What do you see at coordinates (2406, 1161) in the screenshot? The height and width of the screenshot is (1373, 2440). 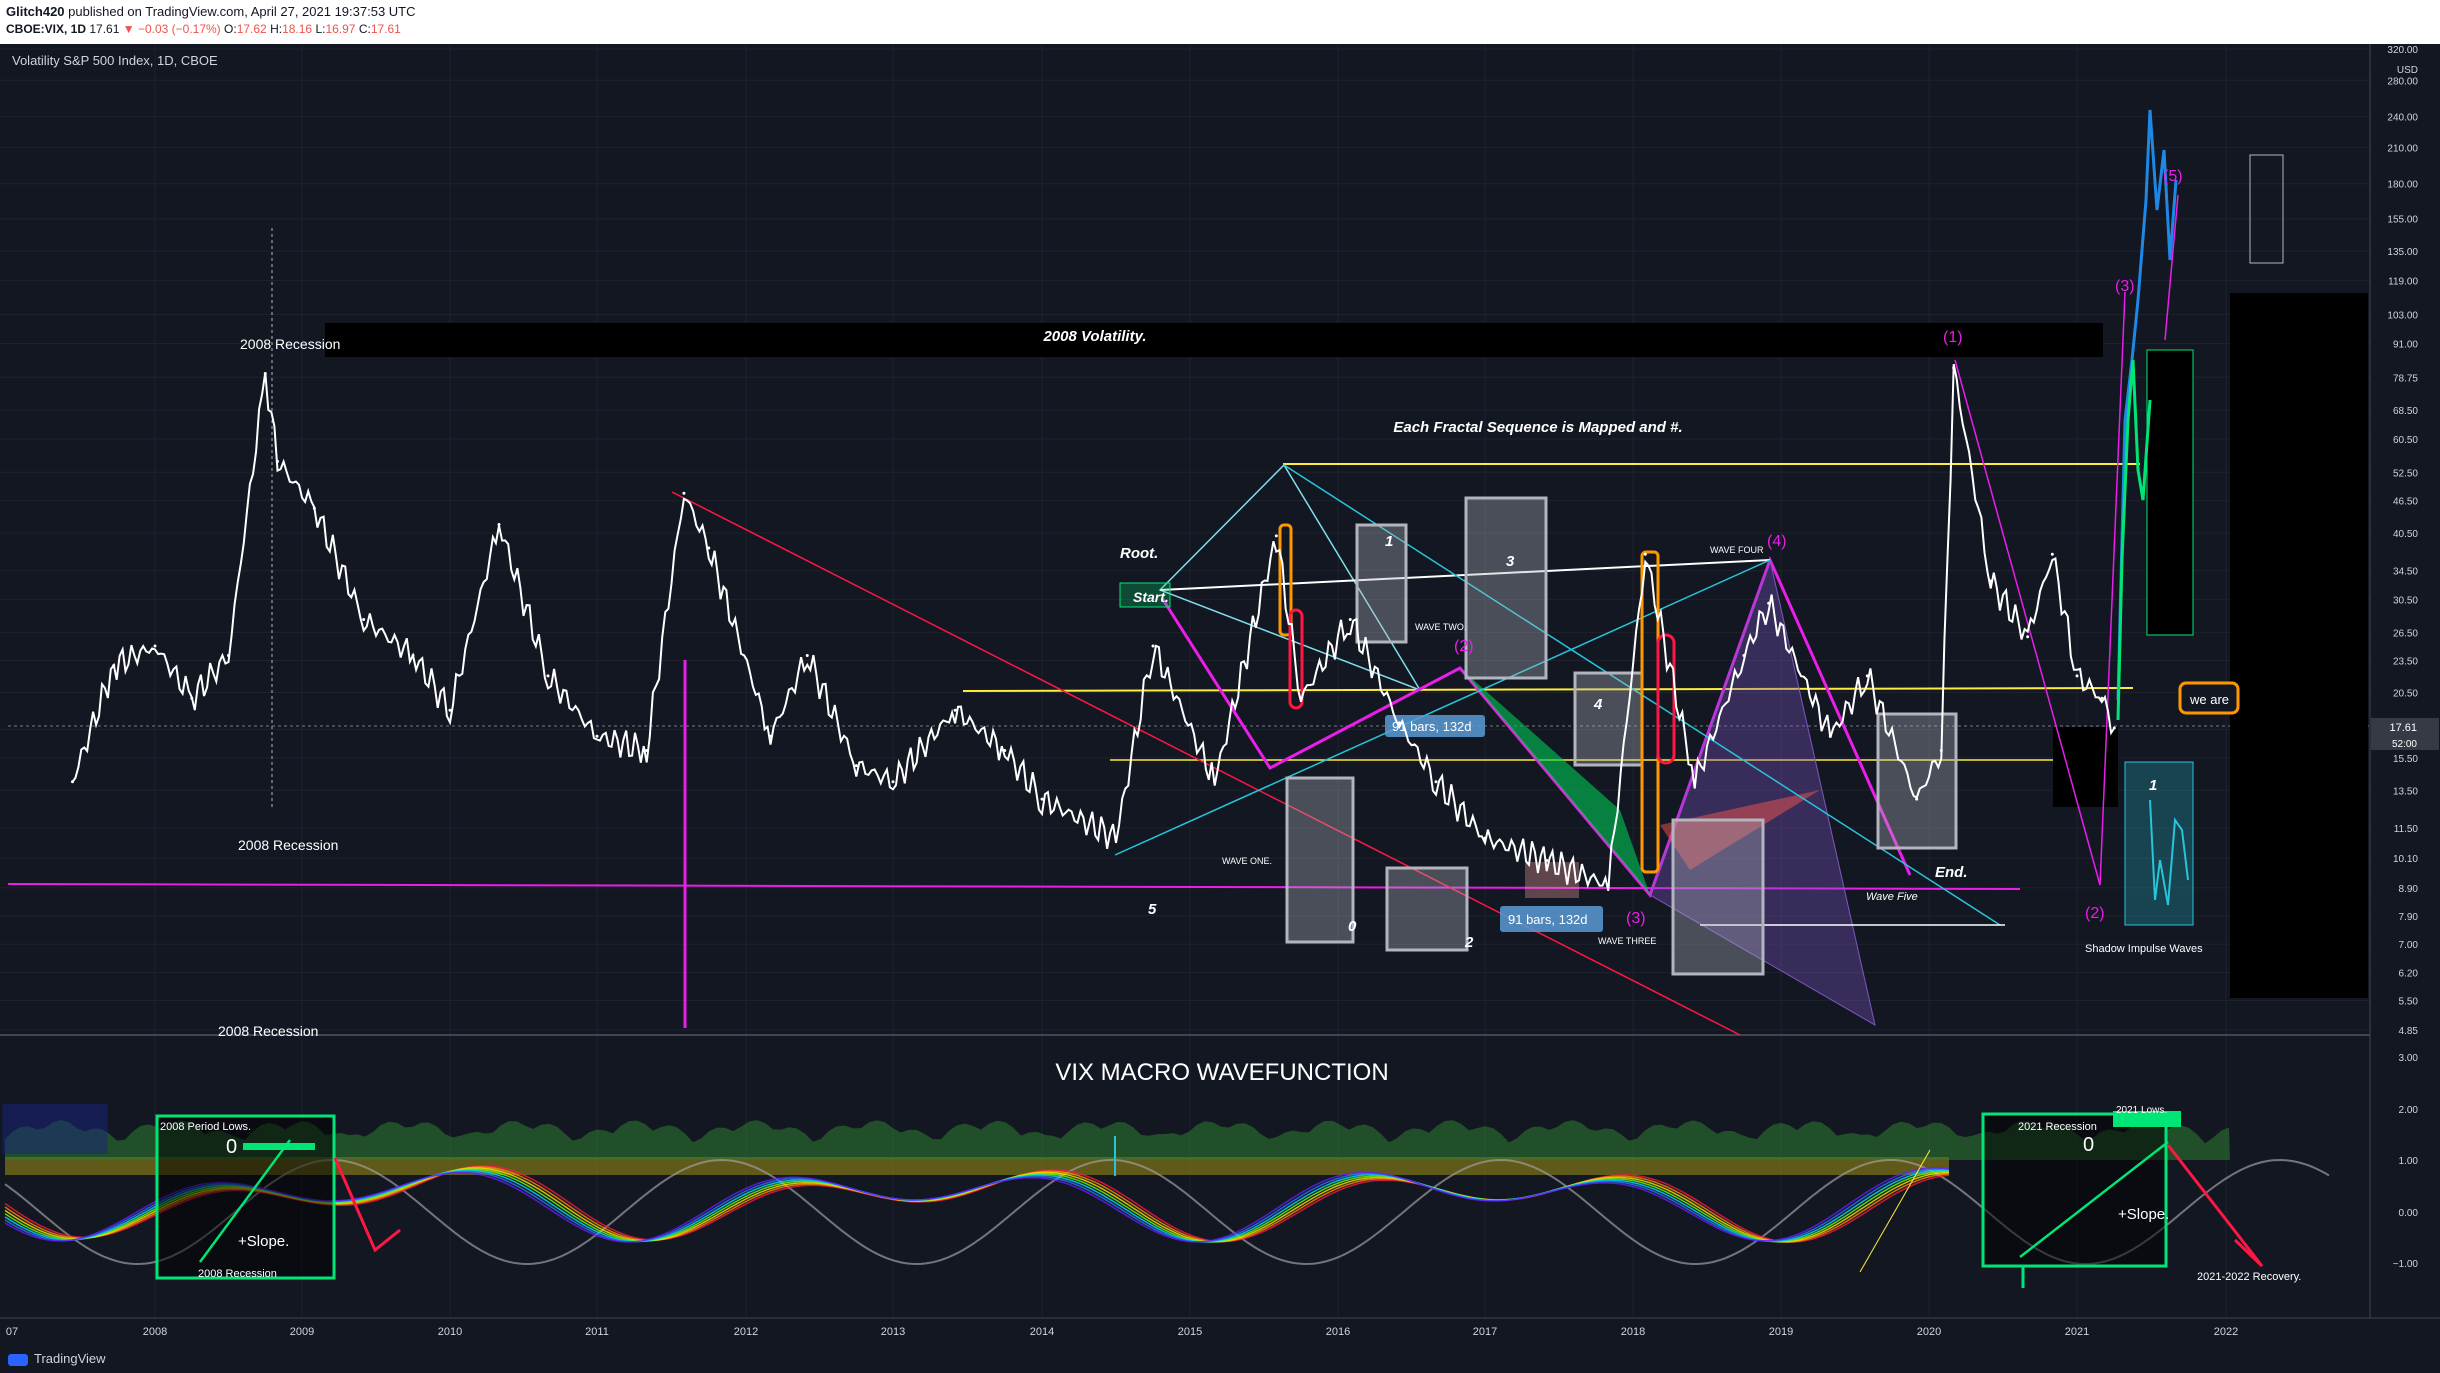 I see `lower-scale: 3.00 2.00 1.00 0.00 −1.00` at bounding box center [2406, 1161].